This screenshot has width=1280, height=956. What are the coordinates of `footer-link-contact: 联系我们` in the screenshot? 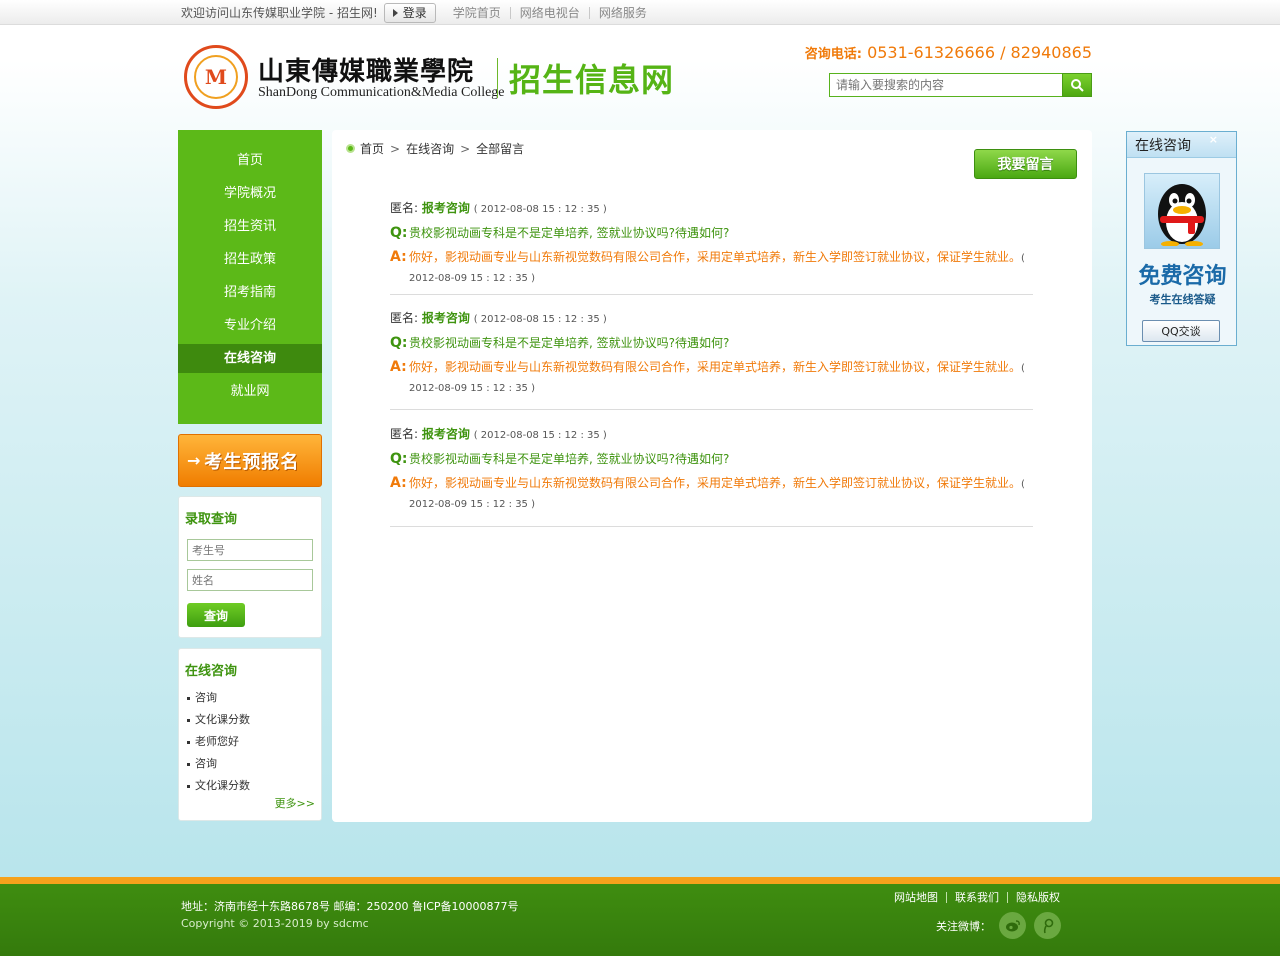 It's located at (976, 897).